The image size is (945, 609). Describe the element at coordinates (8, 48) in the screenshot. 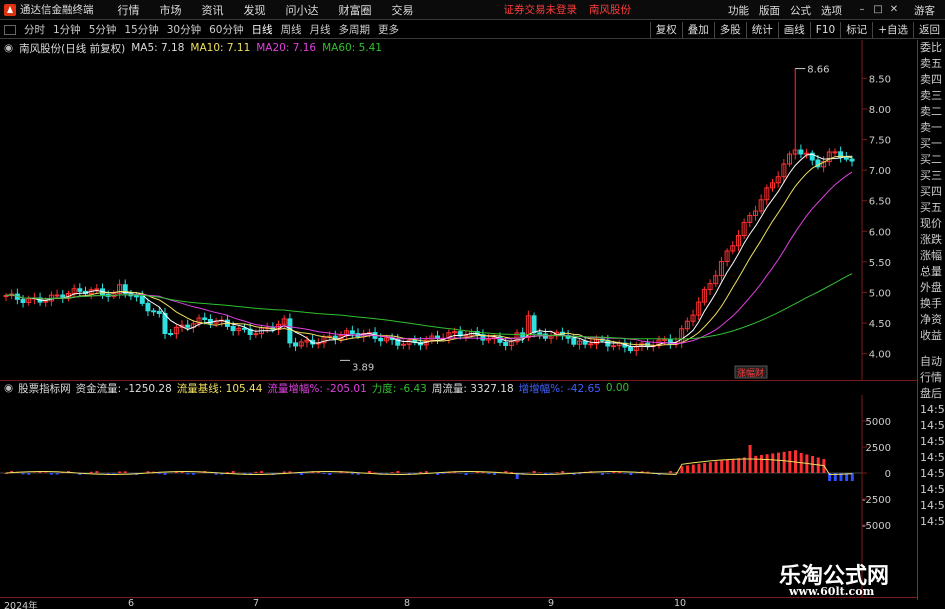

I see `legend-toggle-icon: ◉` at that location.